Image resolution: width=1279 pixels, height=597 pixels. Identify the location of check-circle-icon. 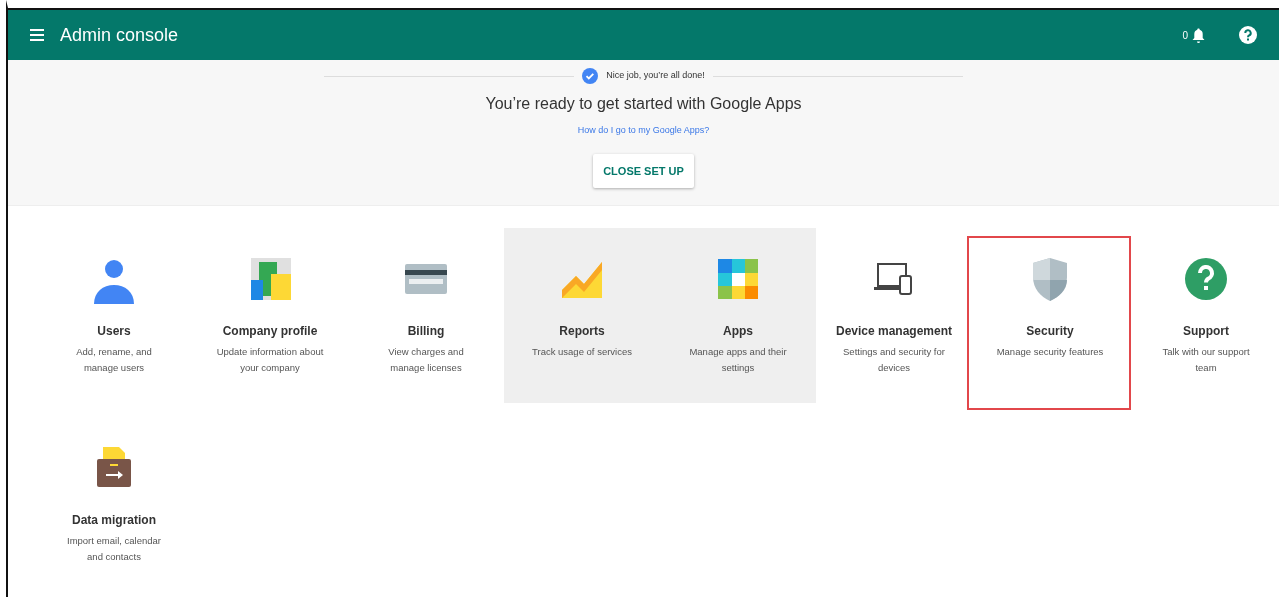
(590, 76).